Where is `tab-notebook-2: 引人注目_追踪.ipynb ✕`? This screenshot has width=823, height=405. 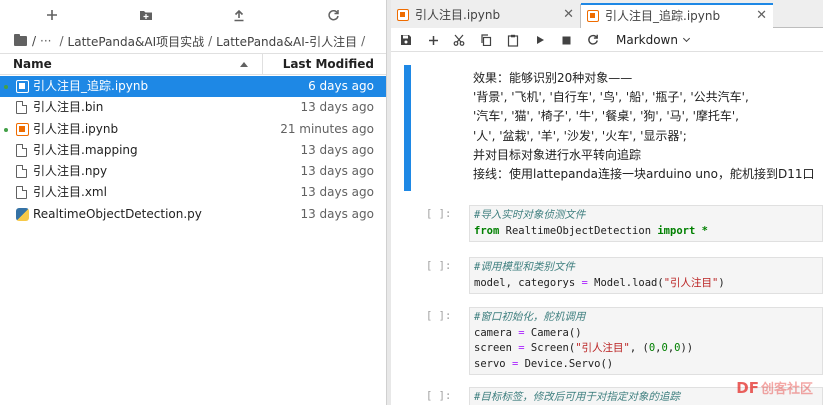 tab-notebook-2: 引人注目_追踪.ipynb ✕ is located at coordinates (677, 16).